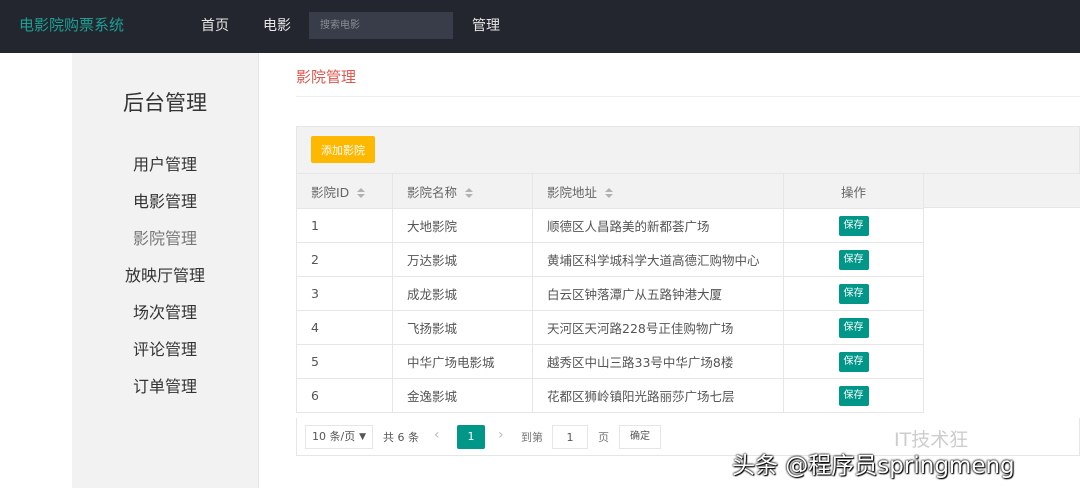  I want to click on cell-address: 花都区狮岭镇阳光路丽莎广场七层, so click(658, 395).